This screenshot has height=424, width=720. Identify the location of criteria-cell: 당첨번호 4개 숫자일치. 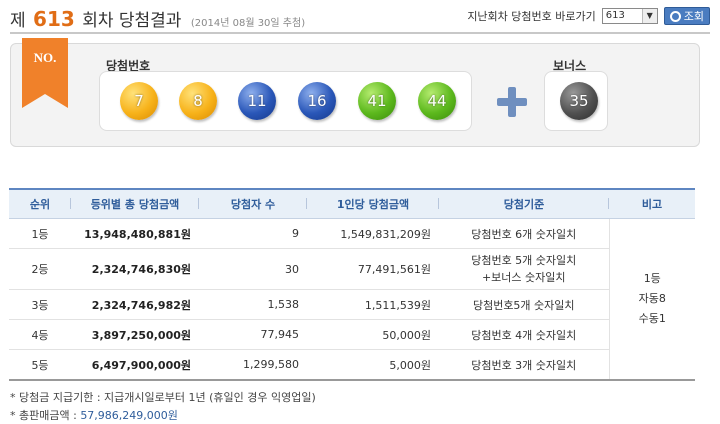
(524, 334).